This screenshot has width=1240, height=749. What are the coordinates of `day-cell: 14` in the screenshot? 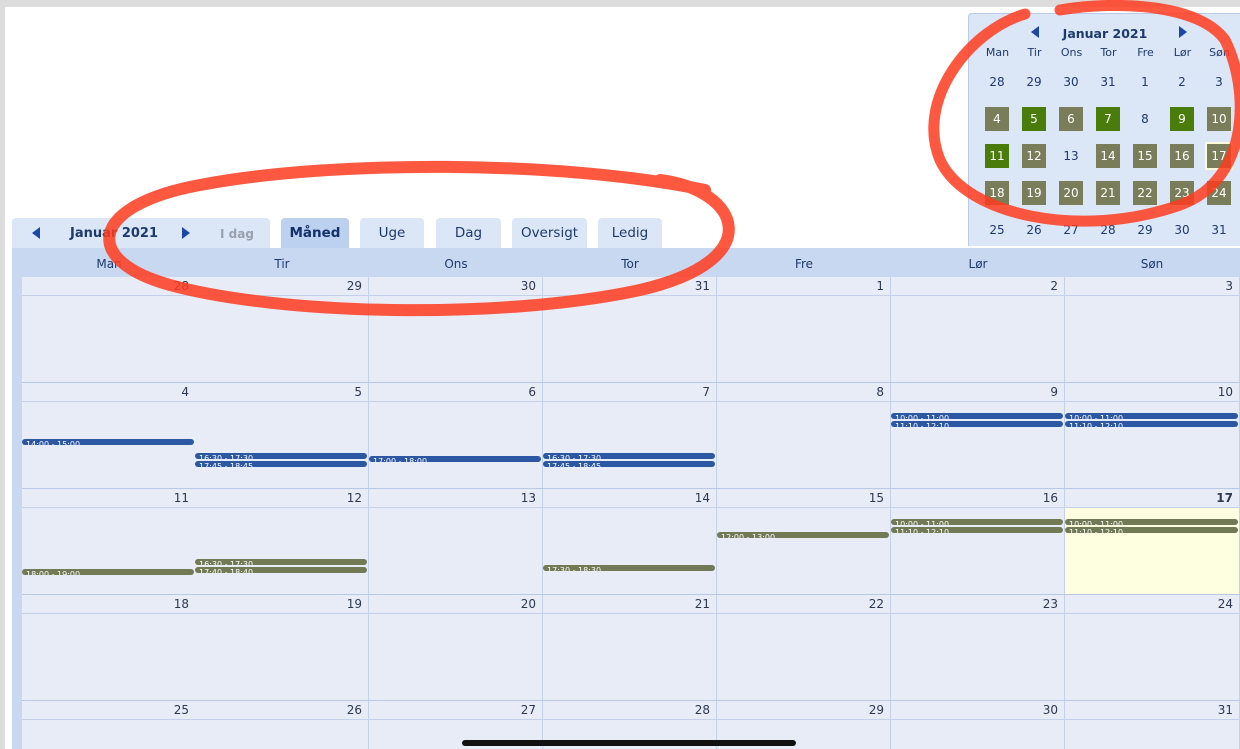 It's located at (630, 541).